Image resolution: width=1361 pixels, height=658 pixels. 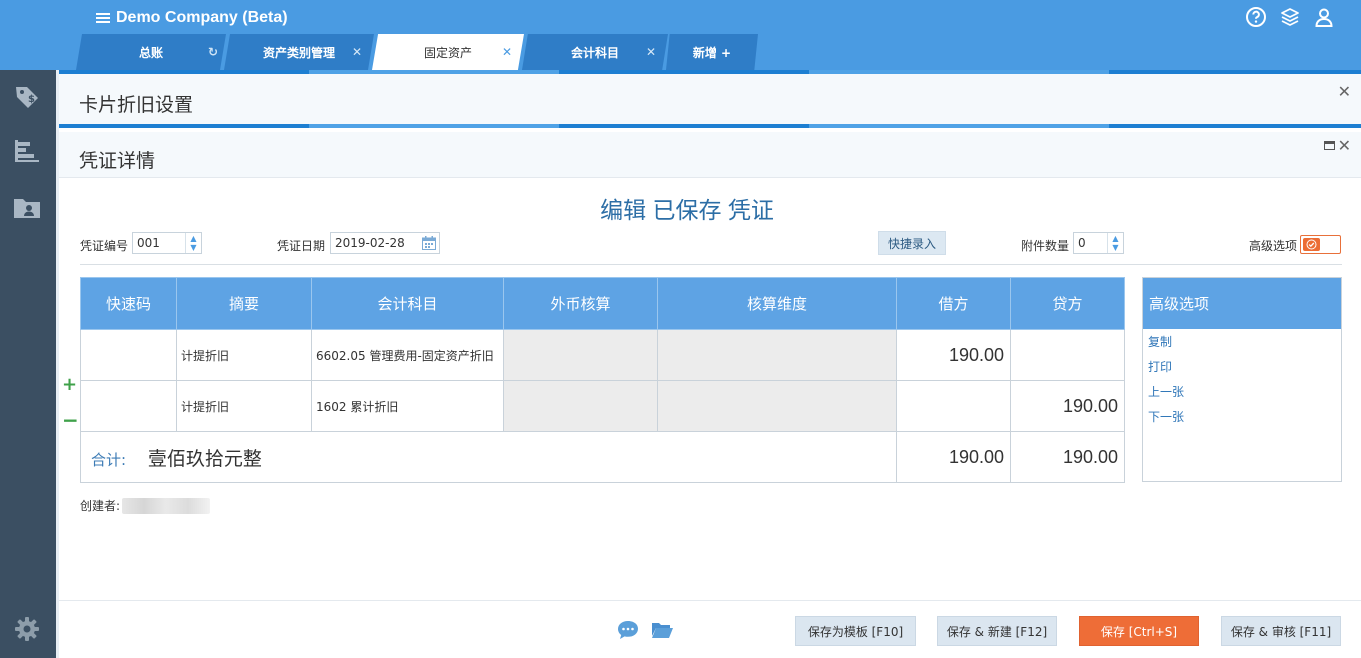 I want to click on company-switcher: Demo Company (Beta), so click(x=192, y=18).